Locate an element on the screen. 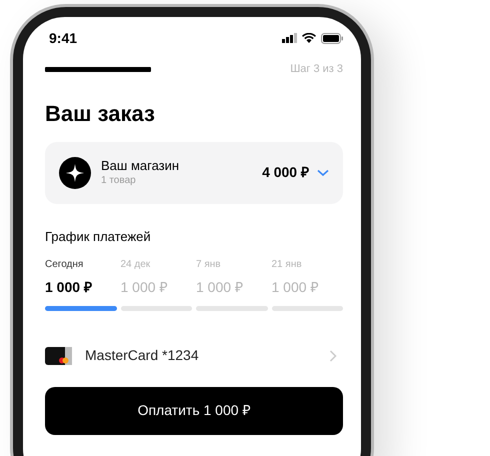 The height and width of the screenshot is (456, 490). card-label: MasterCard *1234 is located at coordinates (142, 355).